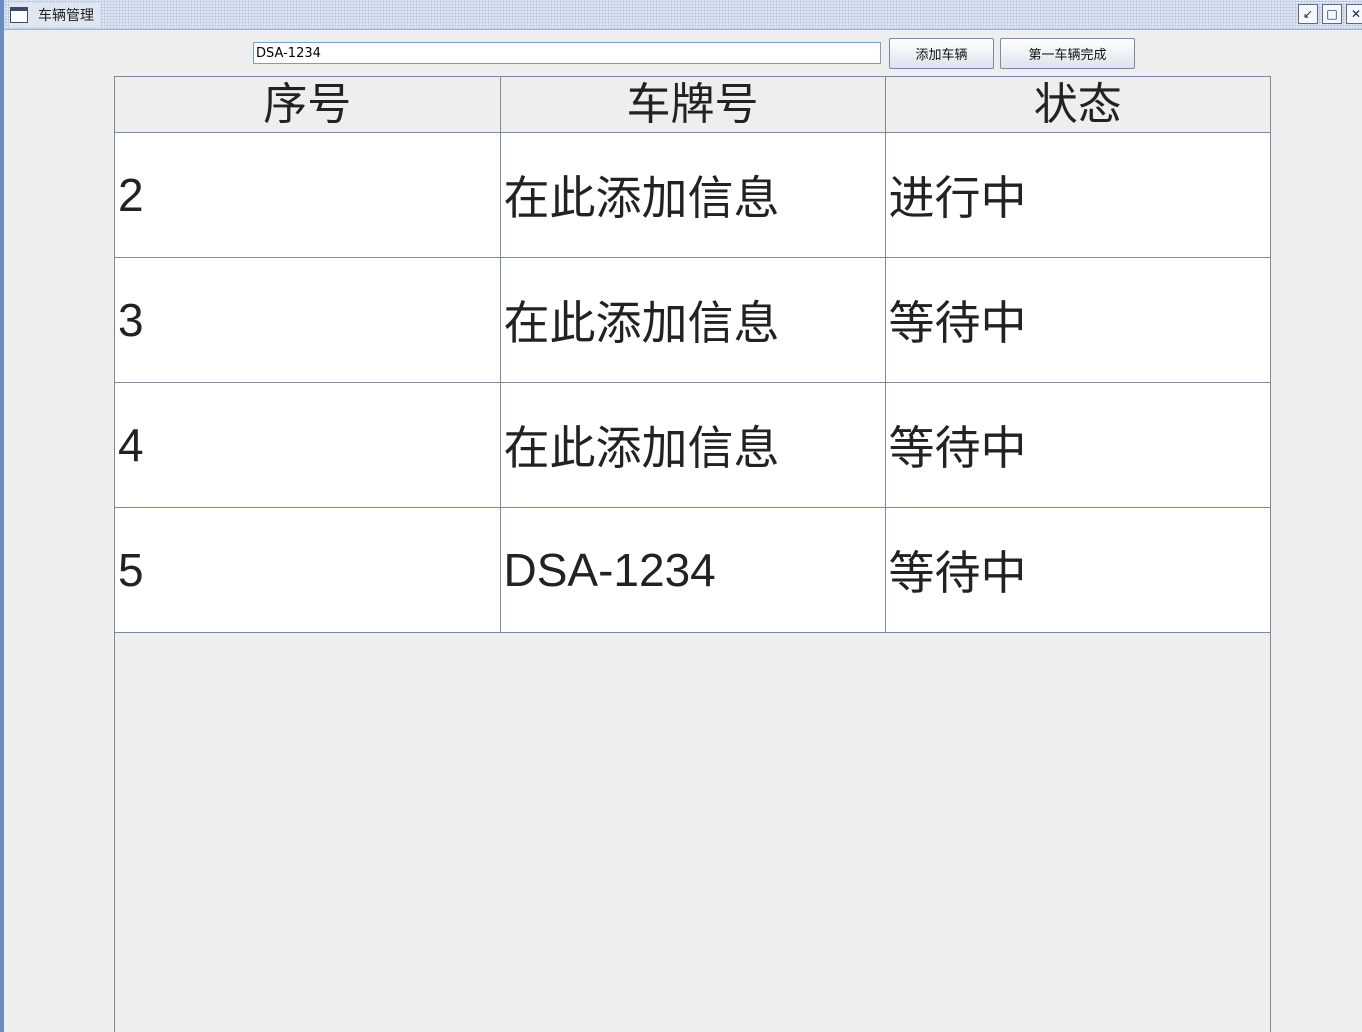  I want to click on title-bar: 车辆管理 ↙ □ ✕, so click(683, 15).